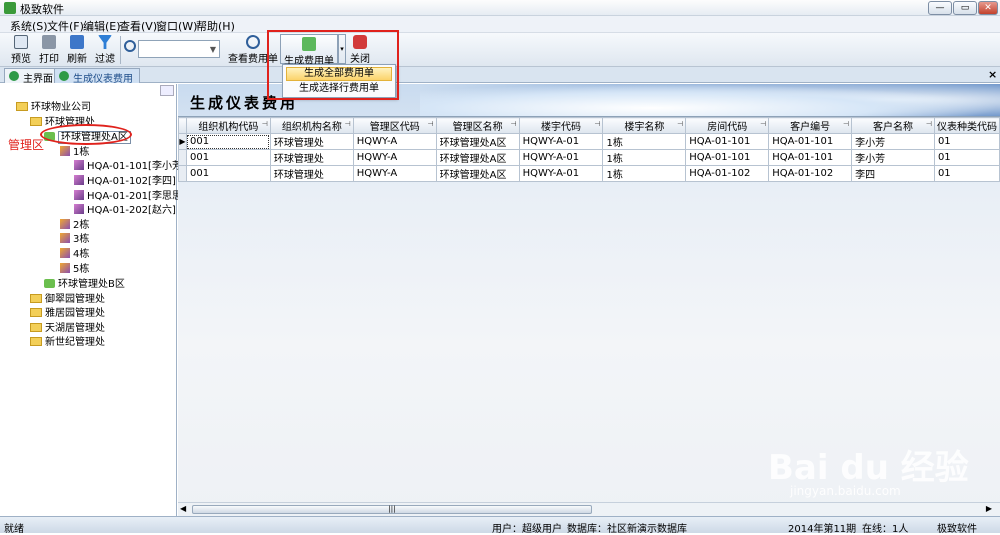 The image size is (1000, 535). Describe the element at coordinates (992, 74) in the screenshot. I see `close-tab-icon: ×` at that location.